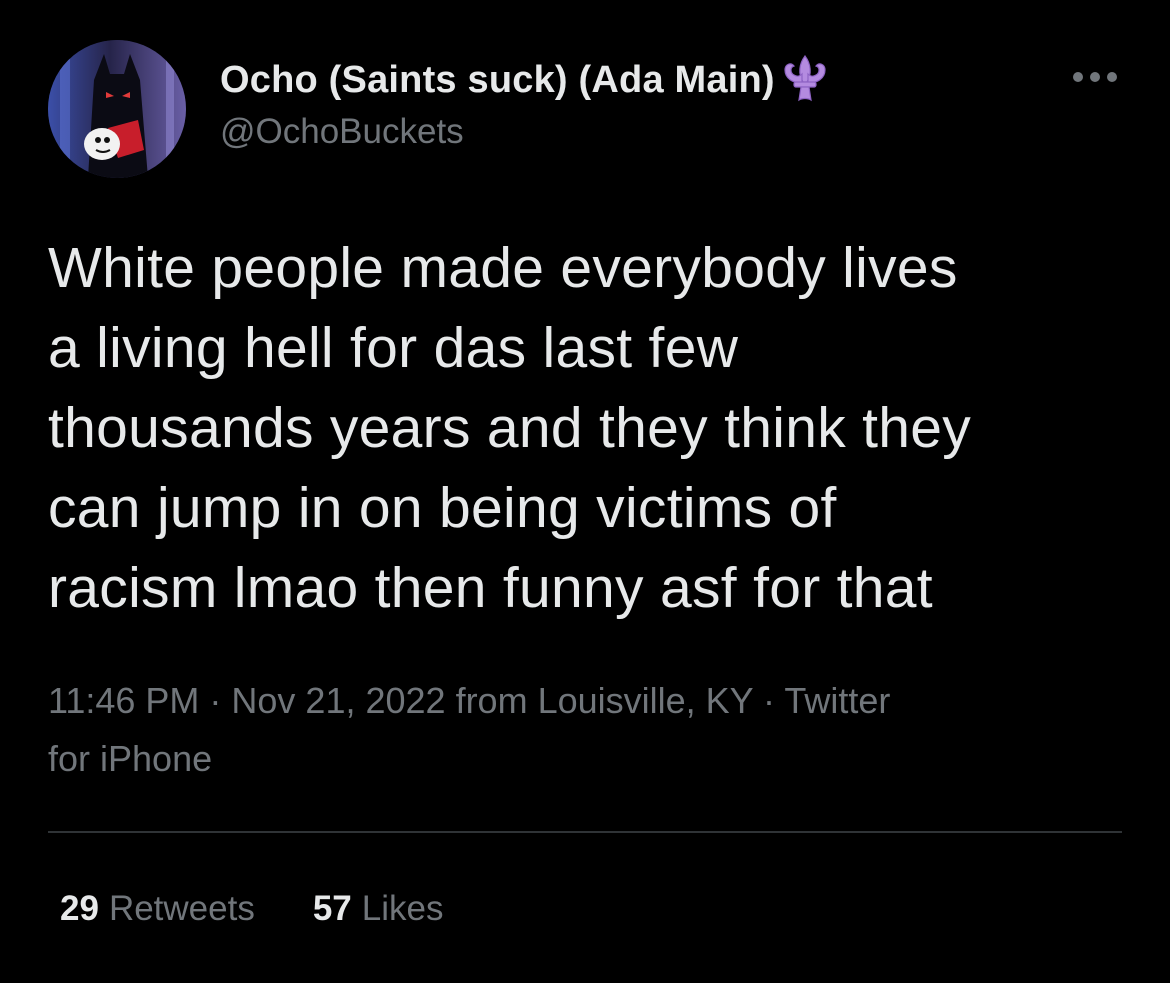 The height and width of the screenshot is (983, 1170). What do you see at coordinates (585, 832) in the screenshot?
I see `divider` at bounding box center [585, 832].